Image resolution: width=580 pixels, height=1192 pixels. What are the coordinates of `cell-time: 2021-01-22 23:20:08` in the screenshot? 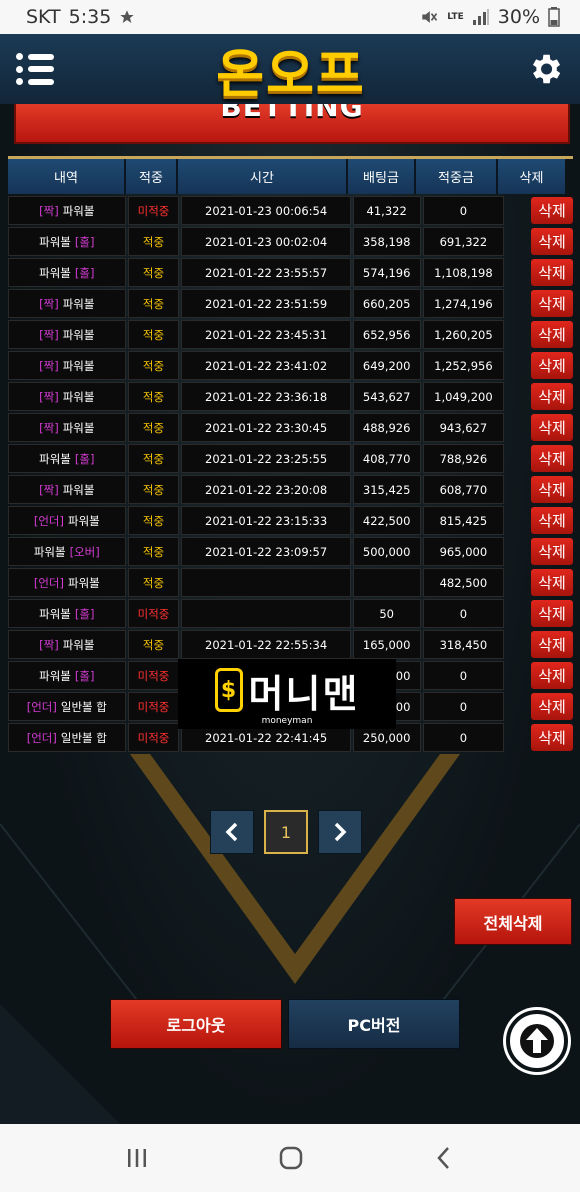 It's located at (266, 489).